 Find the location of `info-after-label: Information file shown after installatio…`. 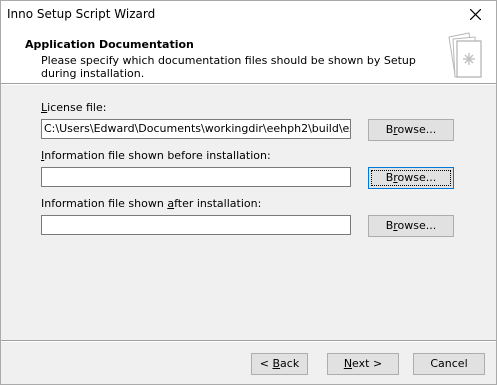

info-after-label: Information file shown after installatio… is located at coordinates (151, 203).